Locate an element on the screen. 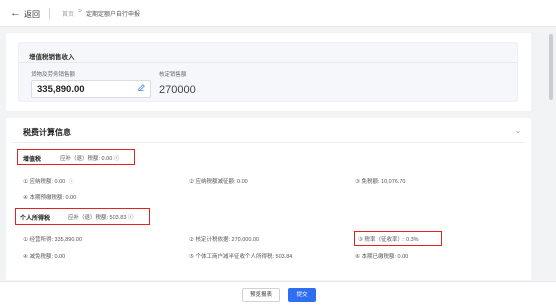 This screenshot has width=556, height=307. item-label: 应纳税额: 0.00 is located at coordinates (47, 182).